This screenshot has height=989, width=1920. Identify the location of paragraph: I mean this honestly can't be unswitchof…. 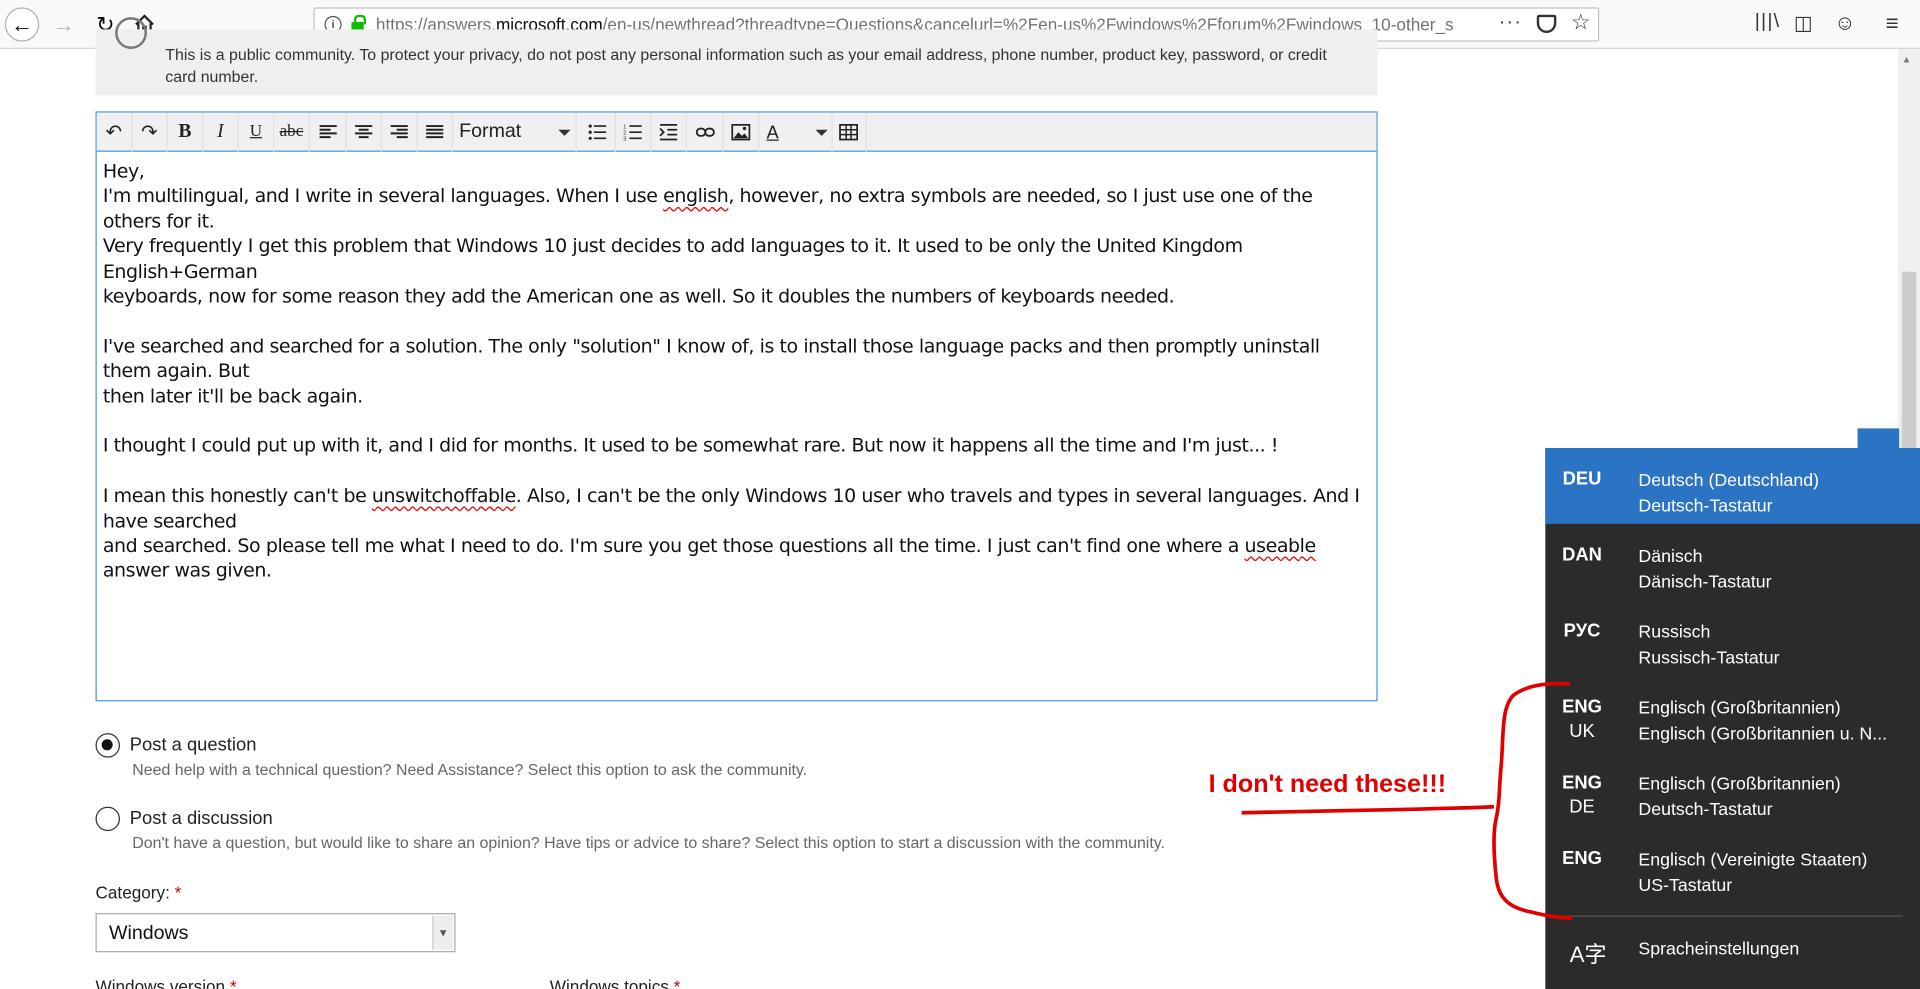
(731, 508).